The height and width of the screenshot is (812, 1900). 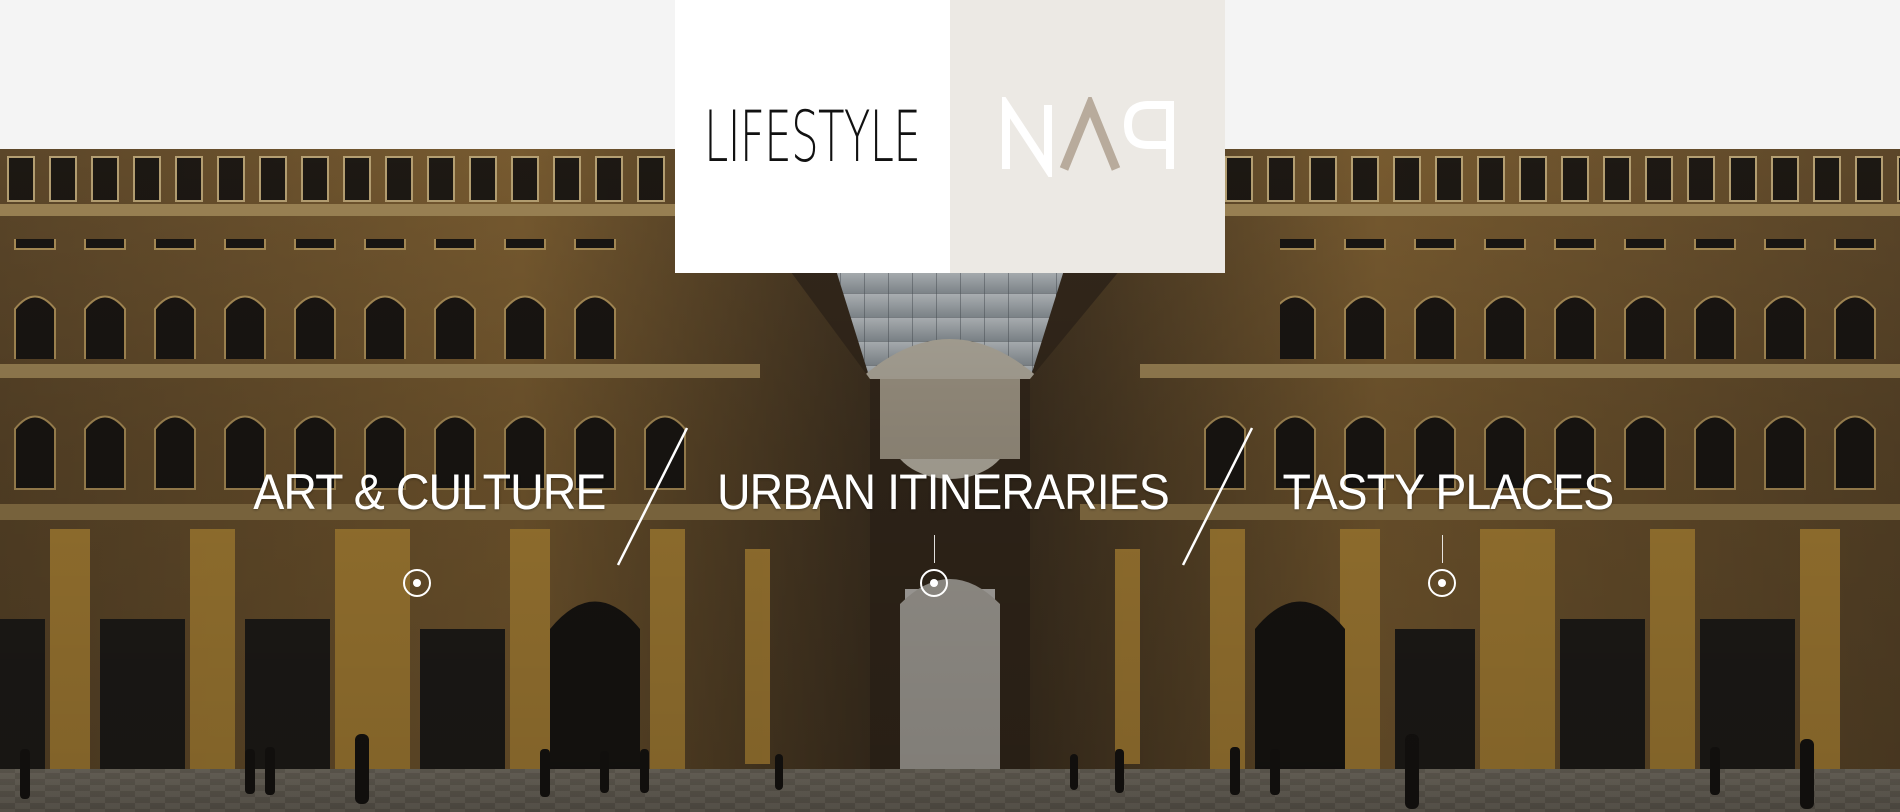 I want to click on logo-wordmark: LIFESTYLE, so click(x=813, y=136).